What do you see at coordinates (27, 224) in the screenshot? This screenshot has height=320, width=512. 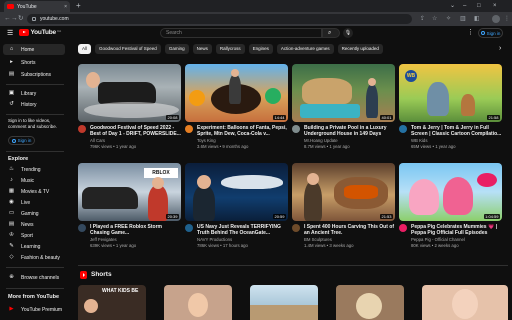 I see `sidebar-item-label: News` at bounding box center [27, 224].